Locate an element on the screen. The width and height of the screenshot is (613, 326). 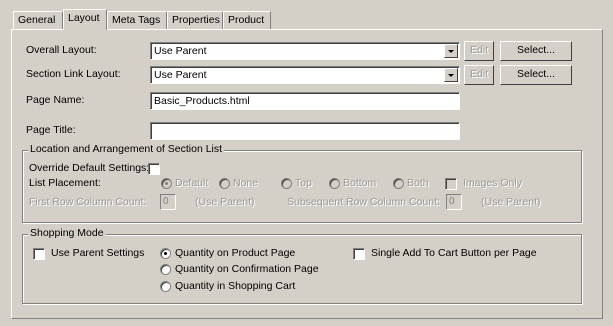
quantity-shopping-cart-label: Quantity in Shopping Cart is located at coordinates (235, 286).